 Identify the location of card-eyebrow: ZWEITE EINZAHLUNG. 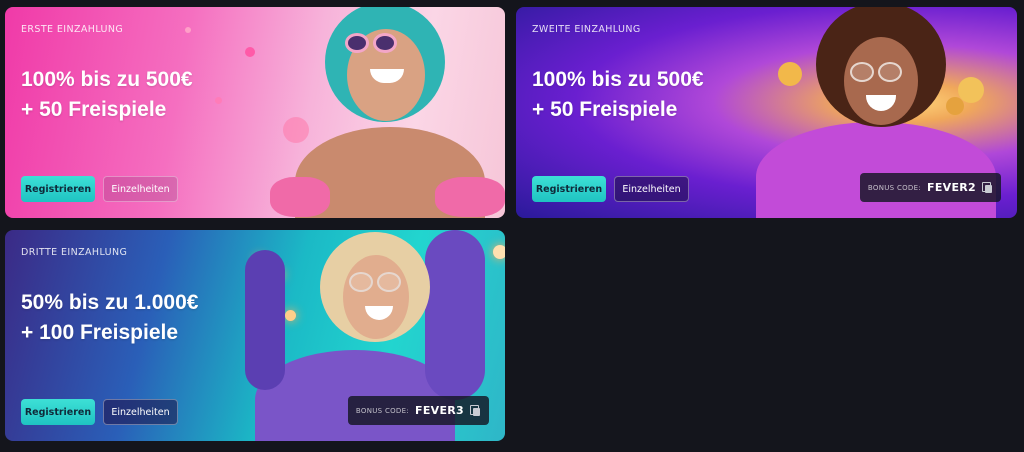
(586, 29).